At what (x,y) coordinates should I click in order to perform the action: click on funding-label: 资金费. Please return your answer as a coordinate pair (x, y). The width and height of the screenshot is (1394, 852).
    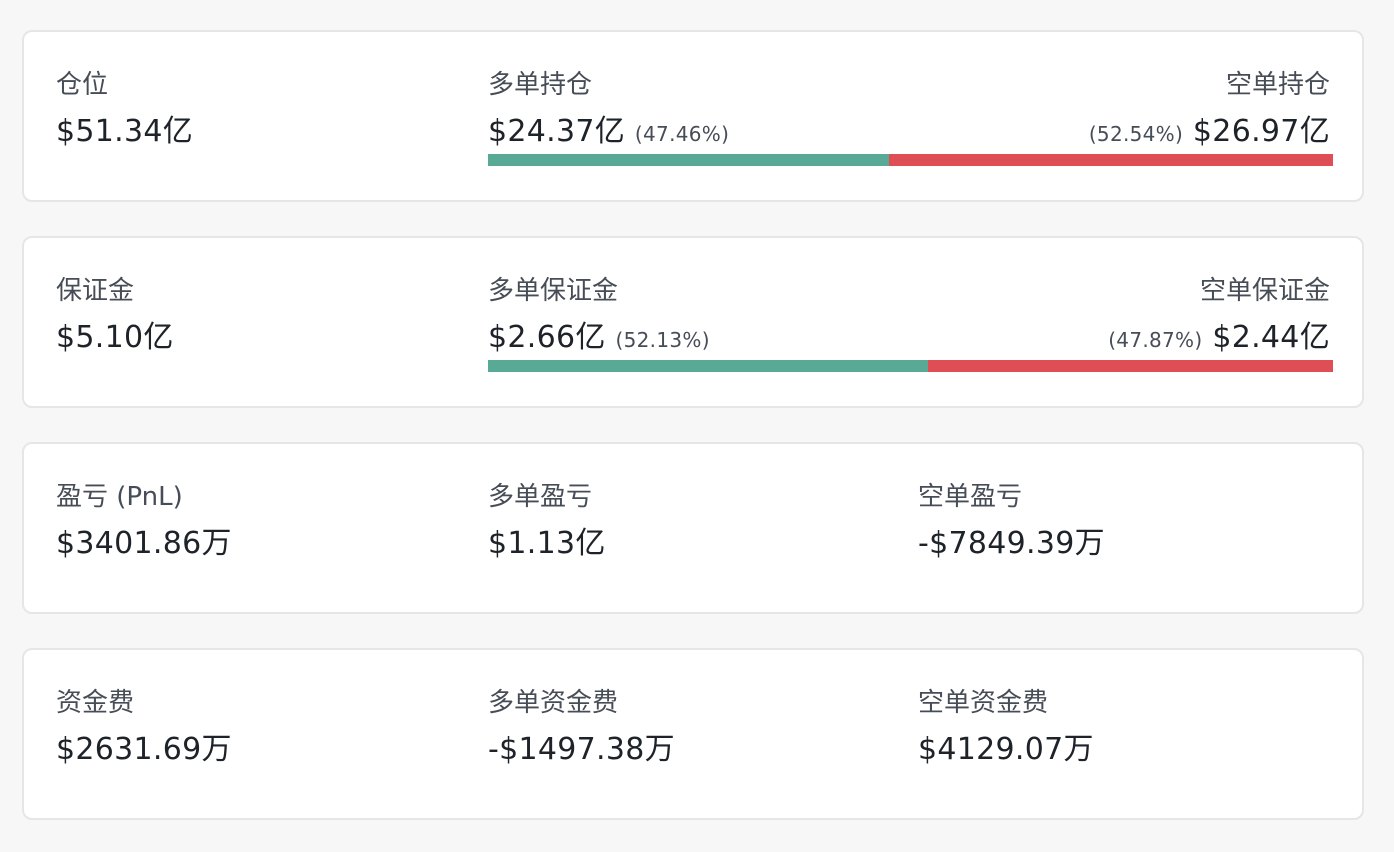
    Looking at the image, I should click on (95, 703).